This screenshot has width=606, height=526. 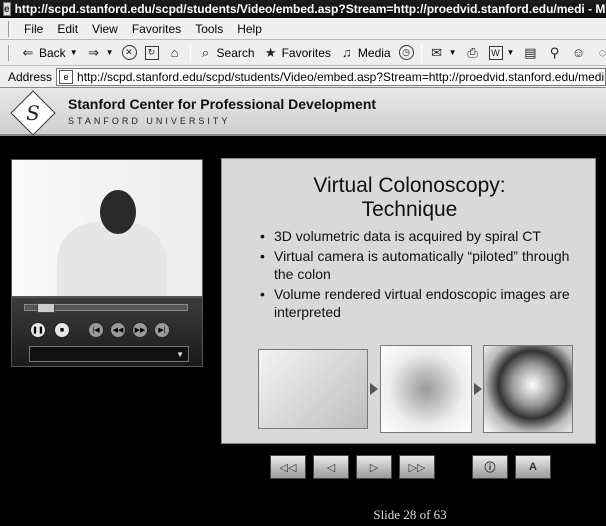 I want to click on home-button: ⌂, so click(x=175, y=53).